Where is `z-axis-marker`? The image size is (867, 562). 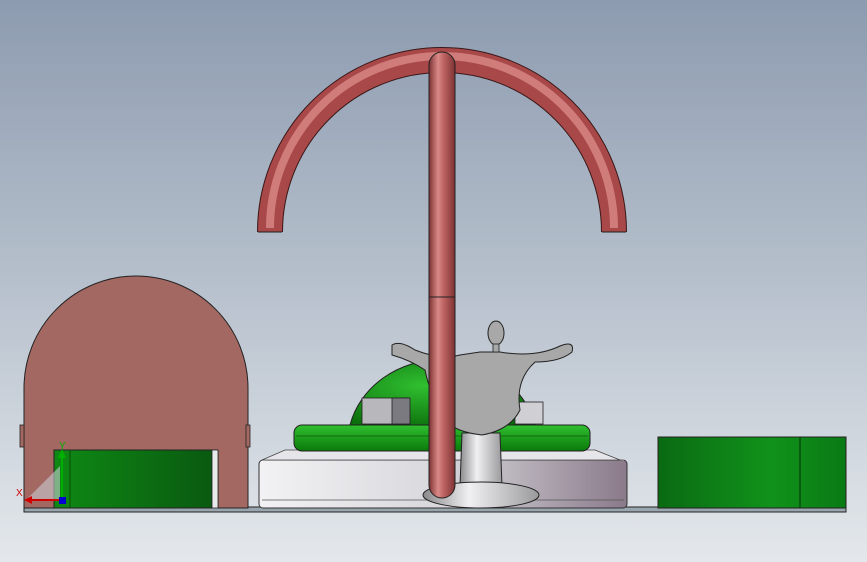
z-axis-marker is located at coordinates (62, 500).